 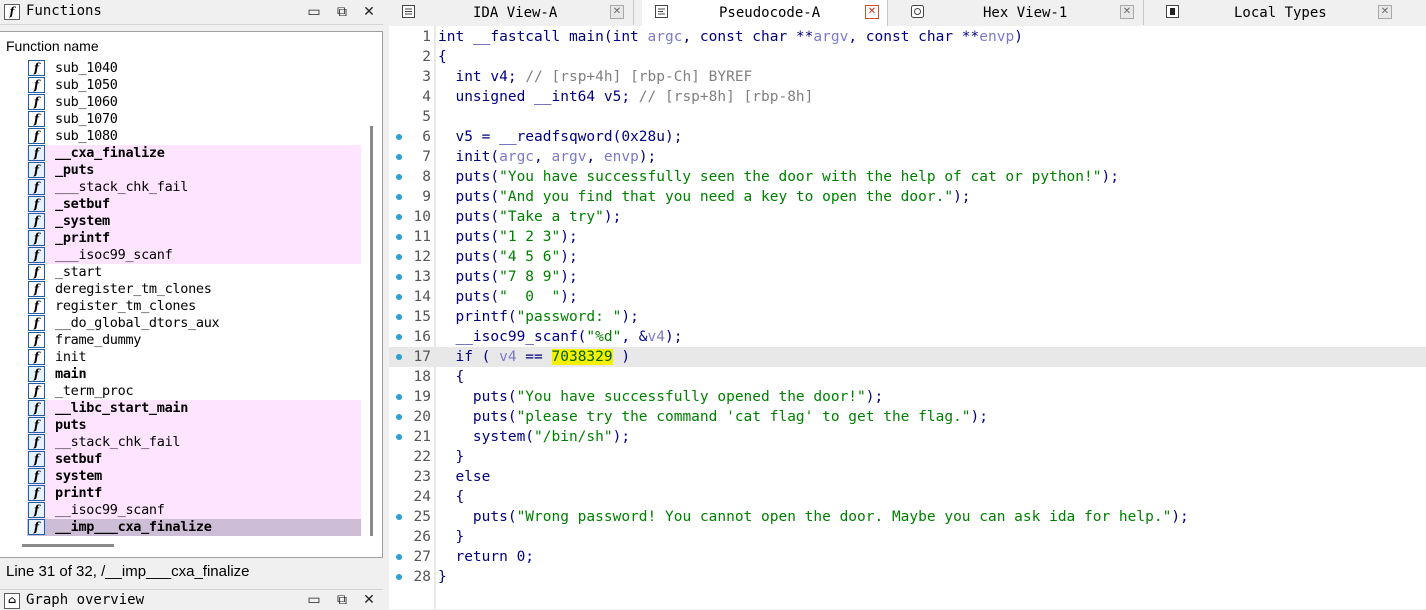 What do you see at coordinates (907, 297) in the screenshot?
I see `code-line: 14 puts(" 0 ");` at bounding box center [907, 297].